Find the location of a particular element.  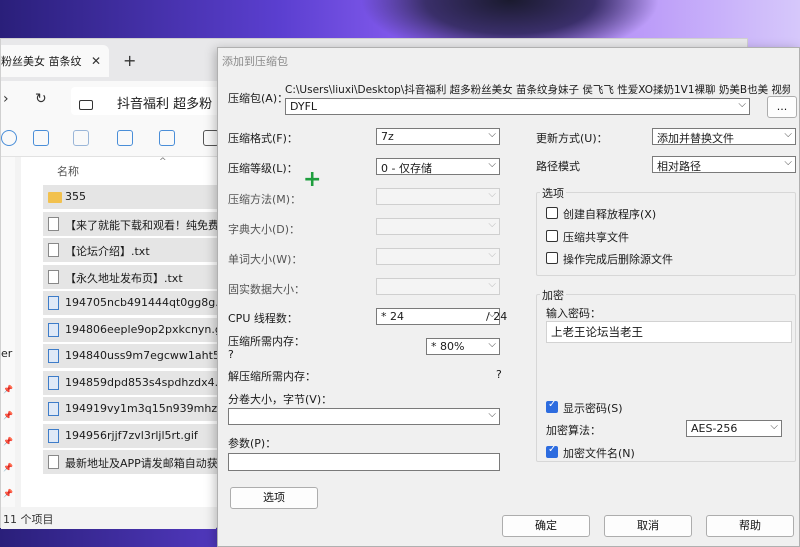

encryption-method-select: AES-256 ⌵ is located at coordinates (734, 428).